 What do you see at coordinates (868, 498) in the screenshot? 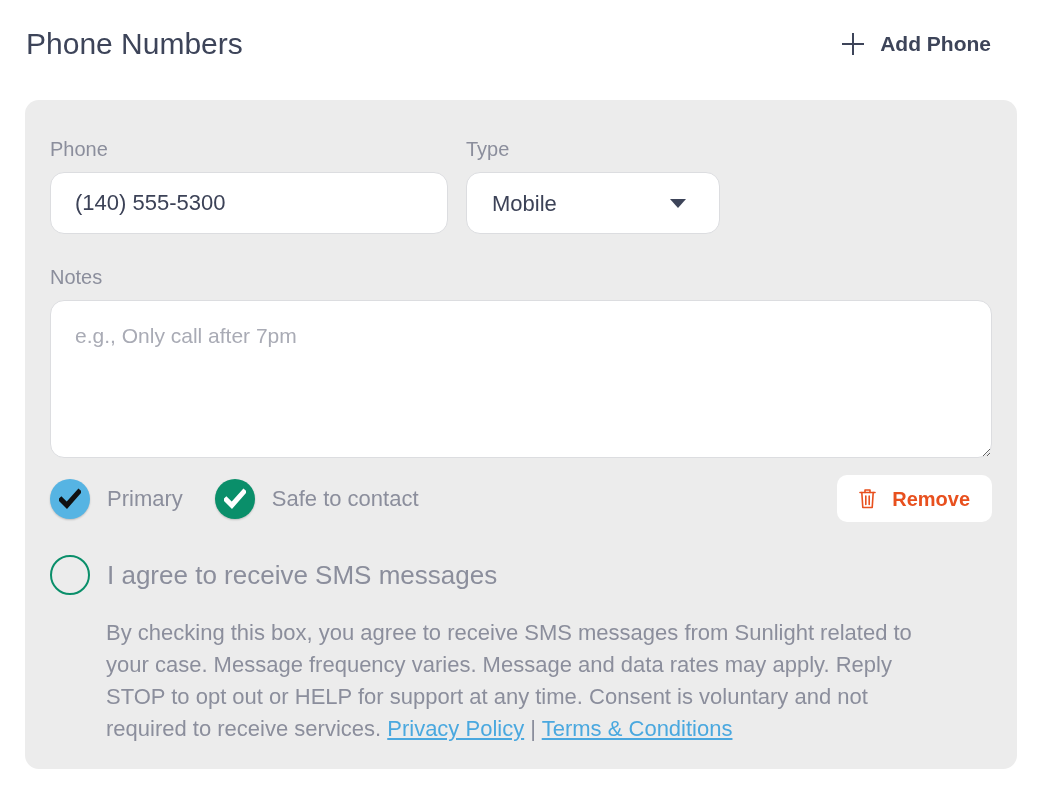
I see `trash-icon` at bounding box center [868, 498].